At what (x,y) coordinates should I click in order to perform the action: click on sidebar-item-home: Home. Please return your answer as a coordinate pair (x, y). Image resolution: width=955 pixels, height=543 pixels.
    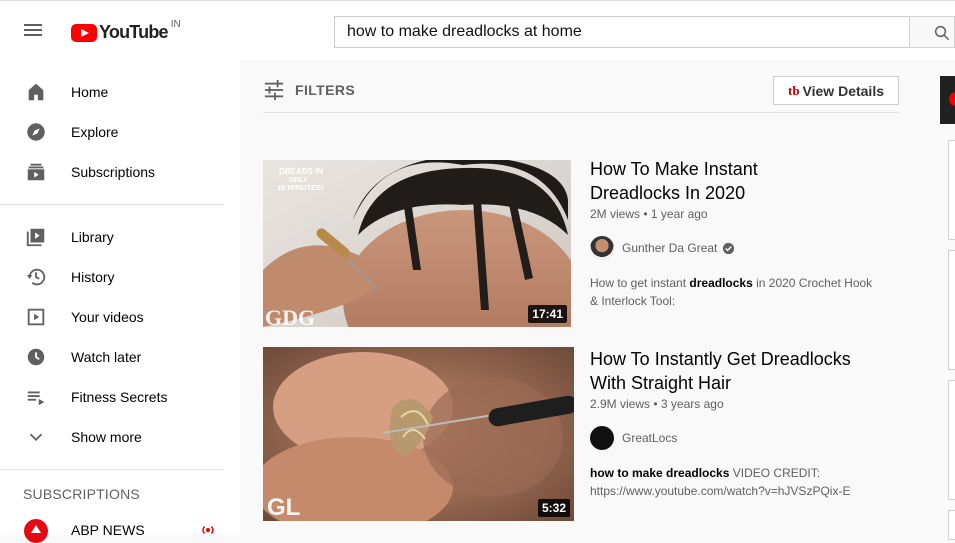
    Looking at the image, I should click on (120, 92).